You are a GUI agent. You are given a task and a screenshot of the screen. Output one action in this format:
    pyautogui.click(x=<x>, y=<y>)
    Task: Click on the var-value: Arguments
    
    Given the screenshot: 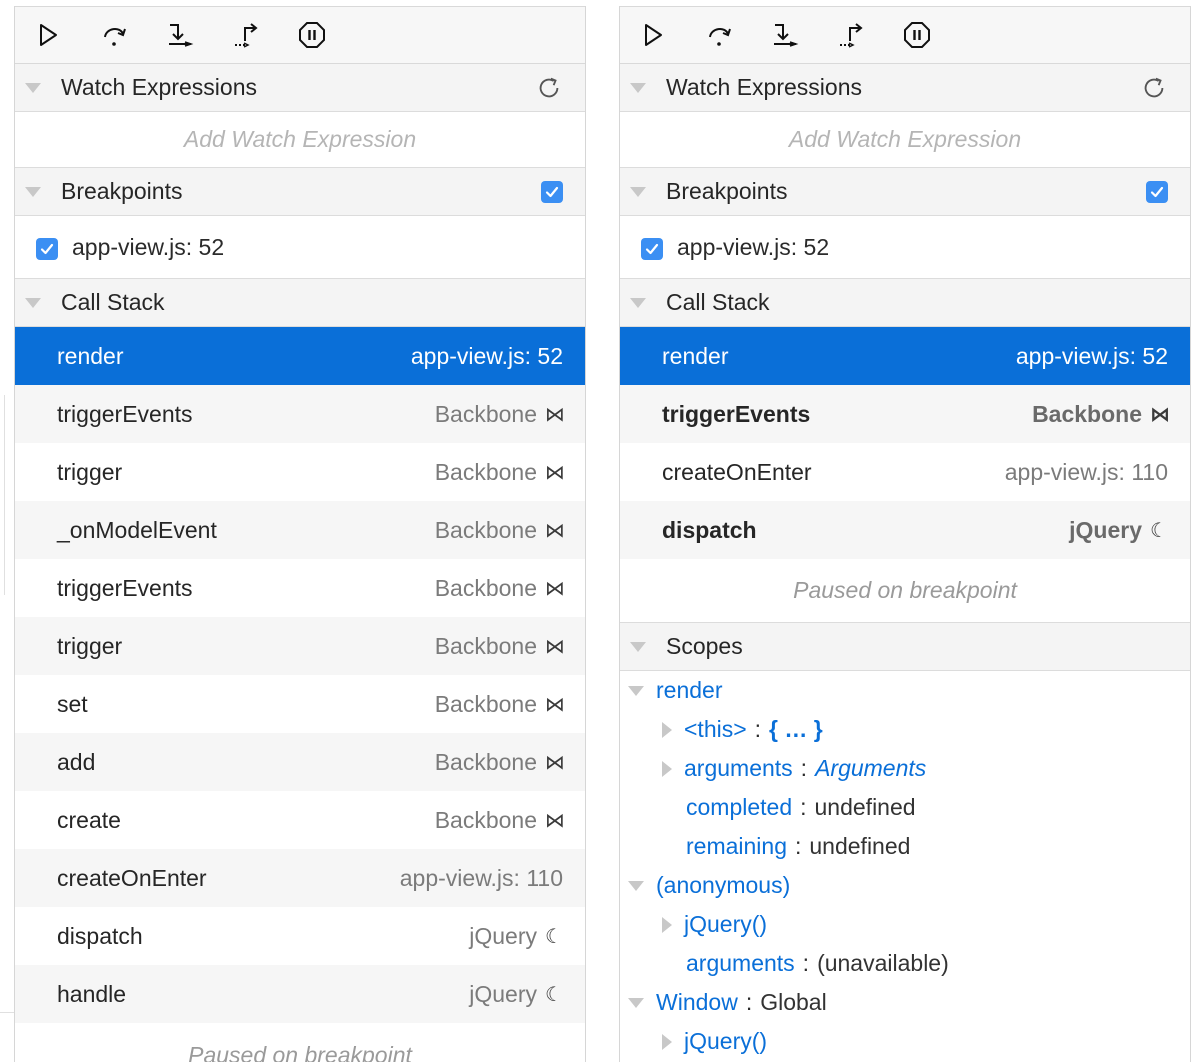 What is the action you would take?
    pyautogui.click(x=871, y=768)
    